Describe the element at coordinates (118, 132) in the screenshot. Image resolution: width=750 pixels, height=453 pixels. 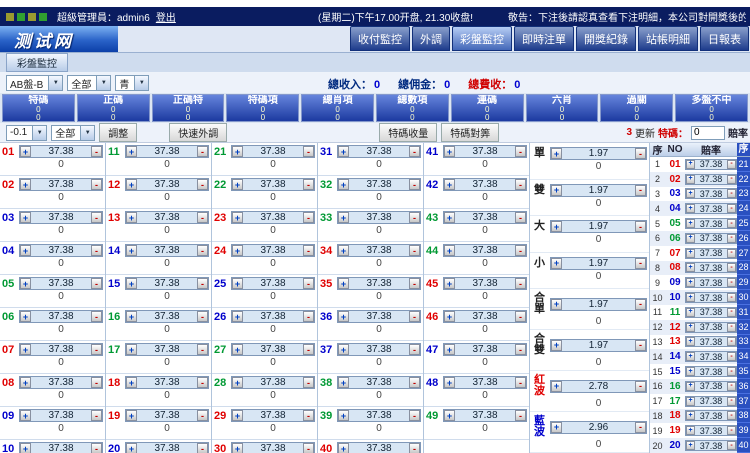
I see `adjust-button: 調整` at that location.